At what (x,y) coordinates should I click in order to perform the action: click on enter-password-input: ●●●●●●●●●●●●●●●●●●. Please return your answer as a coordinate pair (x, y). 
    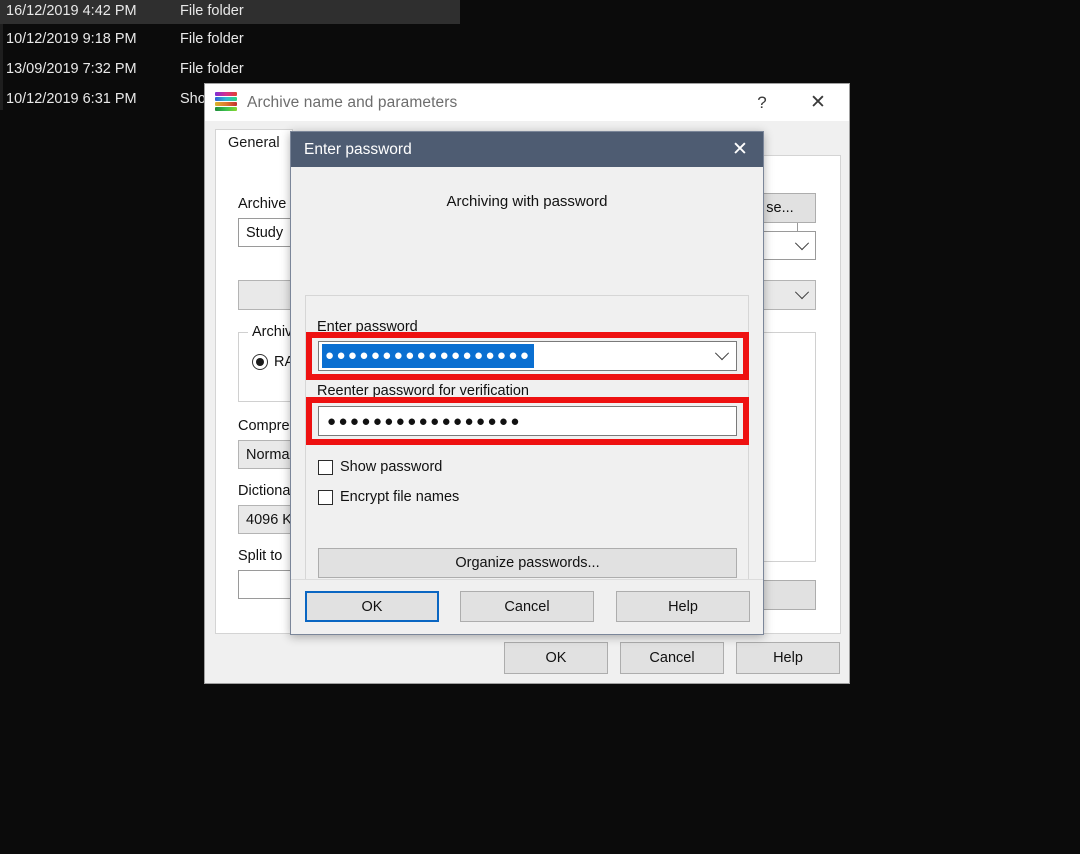
    Looking at the image, I should click on (527, 356).